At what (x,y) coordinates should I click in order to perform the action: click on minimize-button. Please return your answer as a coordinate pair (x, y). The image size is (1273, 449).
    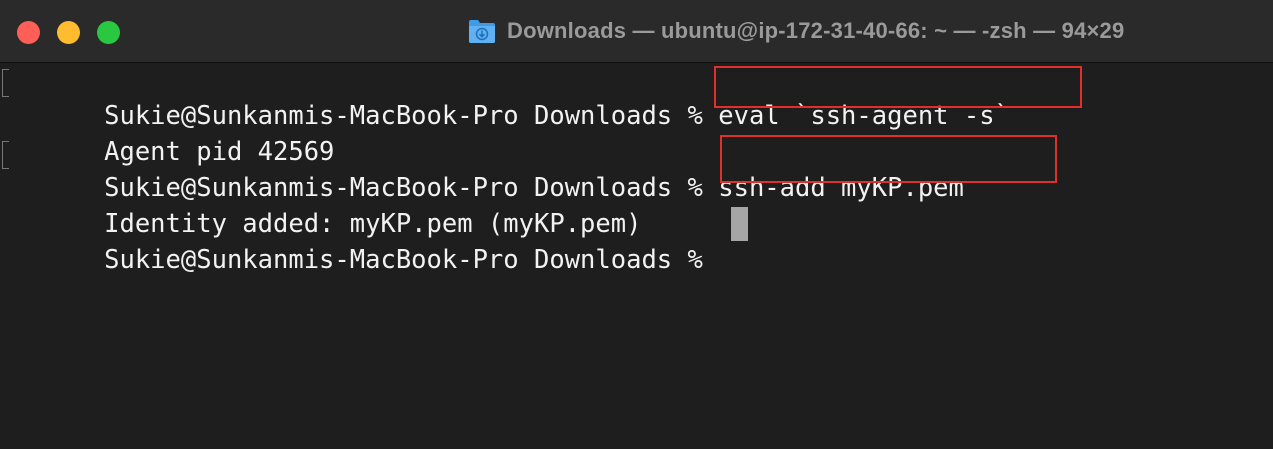
    Looking at the image, I should click on (68, 32).